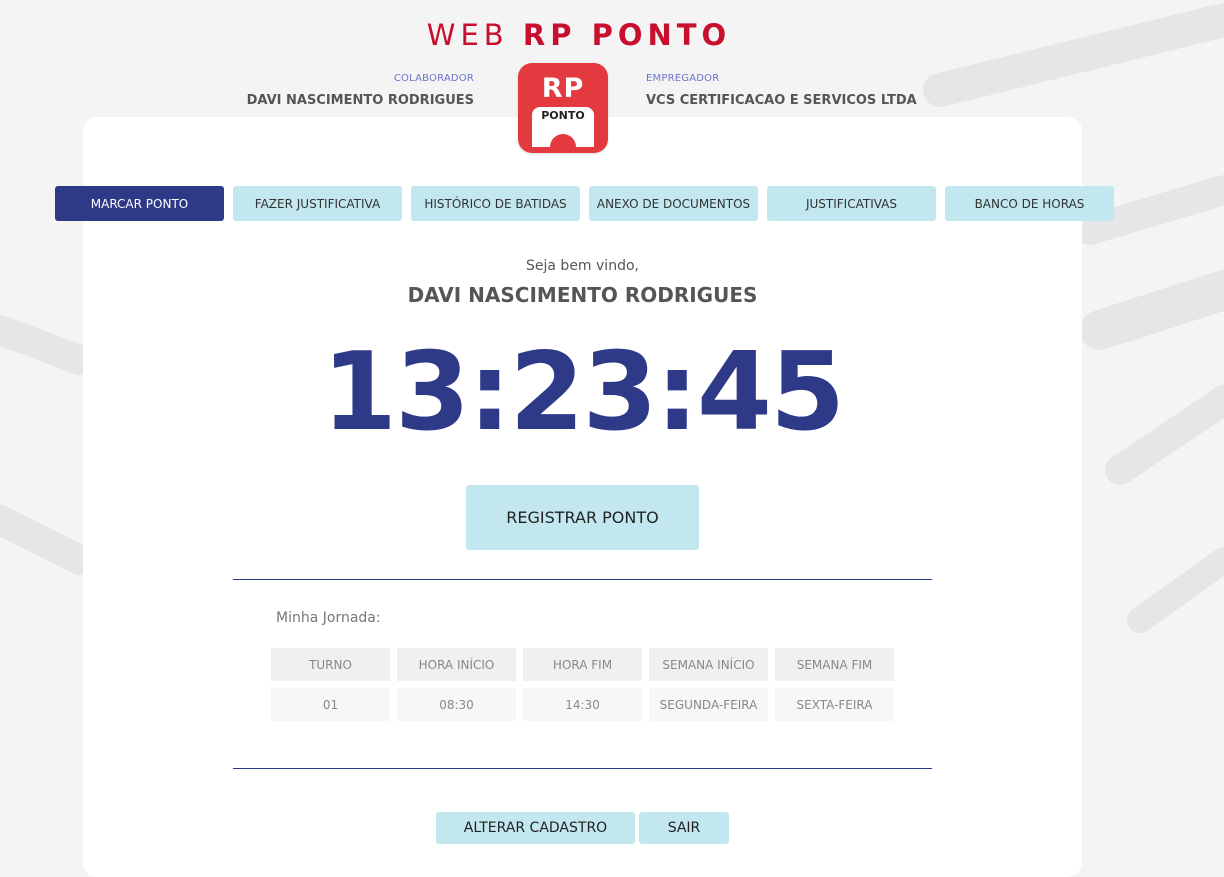 This screenshot has height=877, width=1224. I want to click on clock-display: 13:23:45, so click(583, 392).